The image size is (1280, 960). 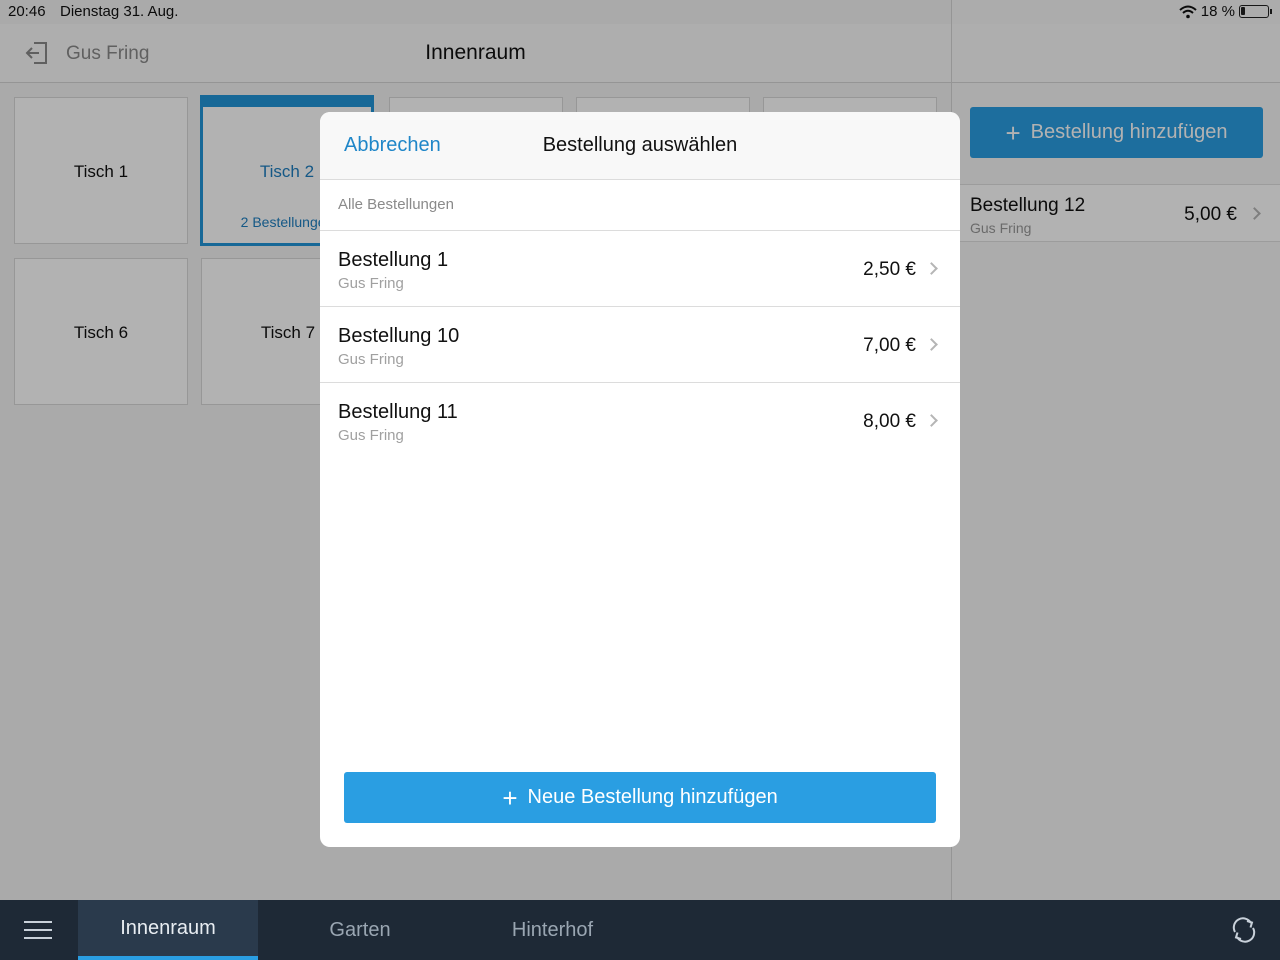 I want to click on order-row: Bestellung 10 Gus Fring 7,00 €, so click(x=640, y=345).